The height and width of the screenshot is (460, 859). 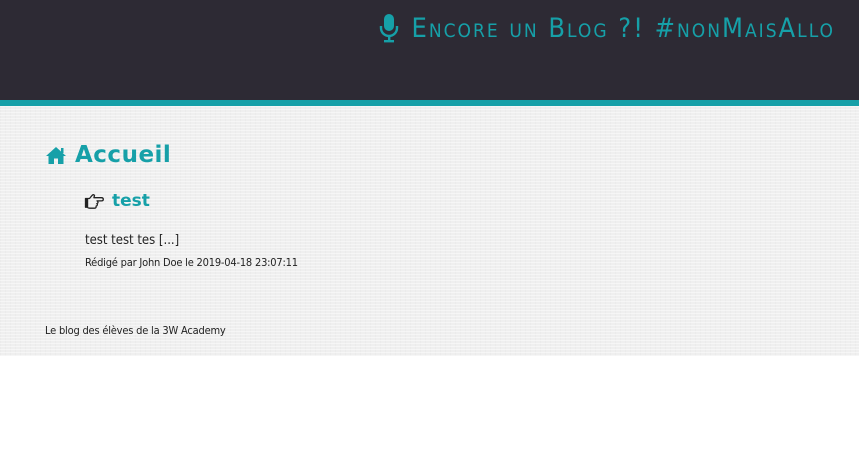 What do you see at coordinates (623, 28) in the screenshot?
I see `site-title-text: Encore un Blog ?! #nonMaisAllo` at bounding box center [623, 28].